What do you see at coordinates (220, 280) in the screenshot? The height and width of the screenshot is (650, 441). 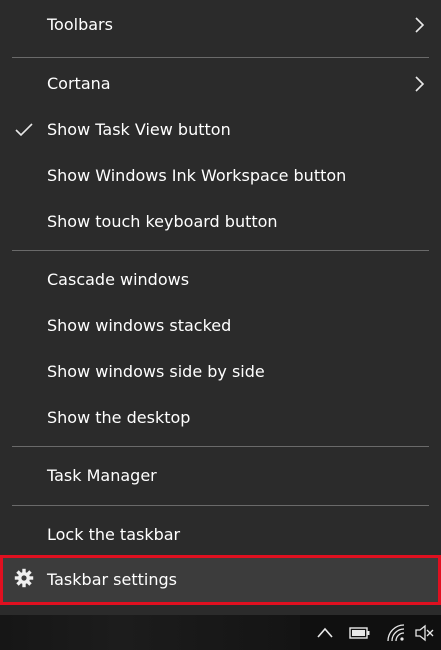 I see `menu-item-cascade-windows: Cascade windows` at bounding box center [220, 280].